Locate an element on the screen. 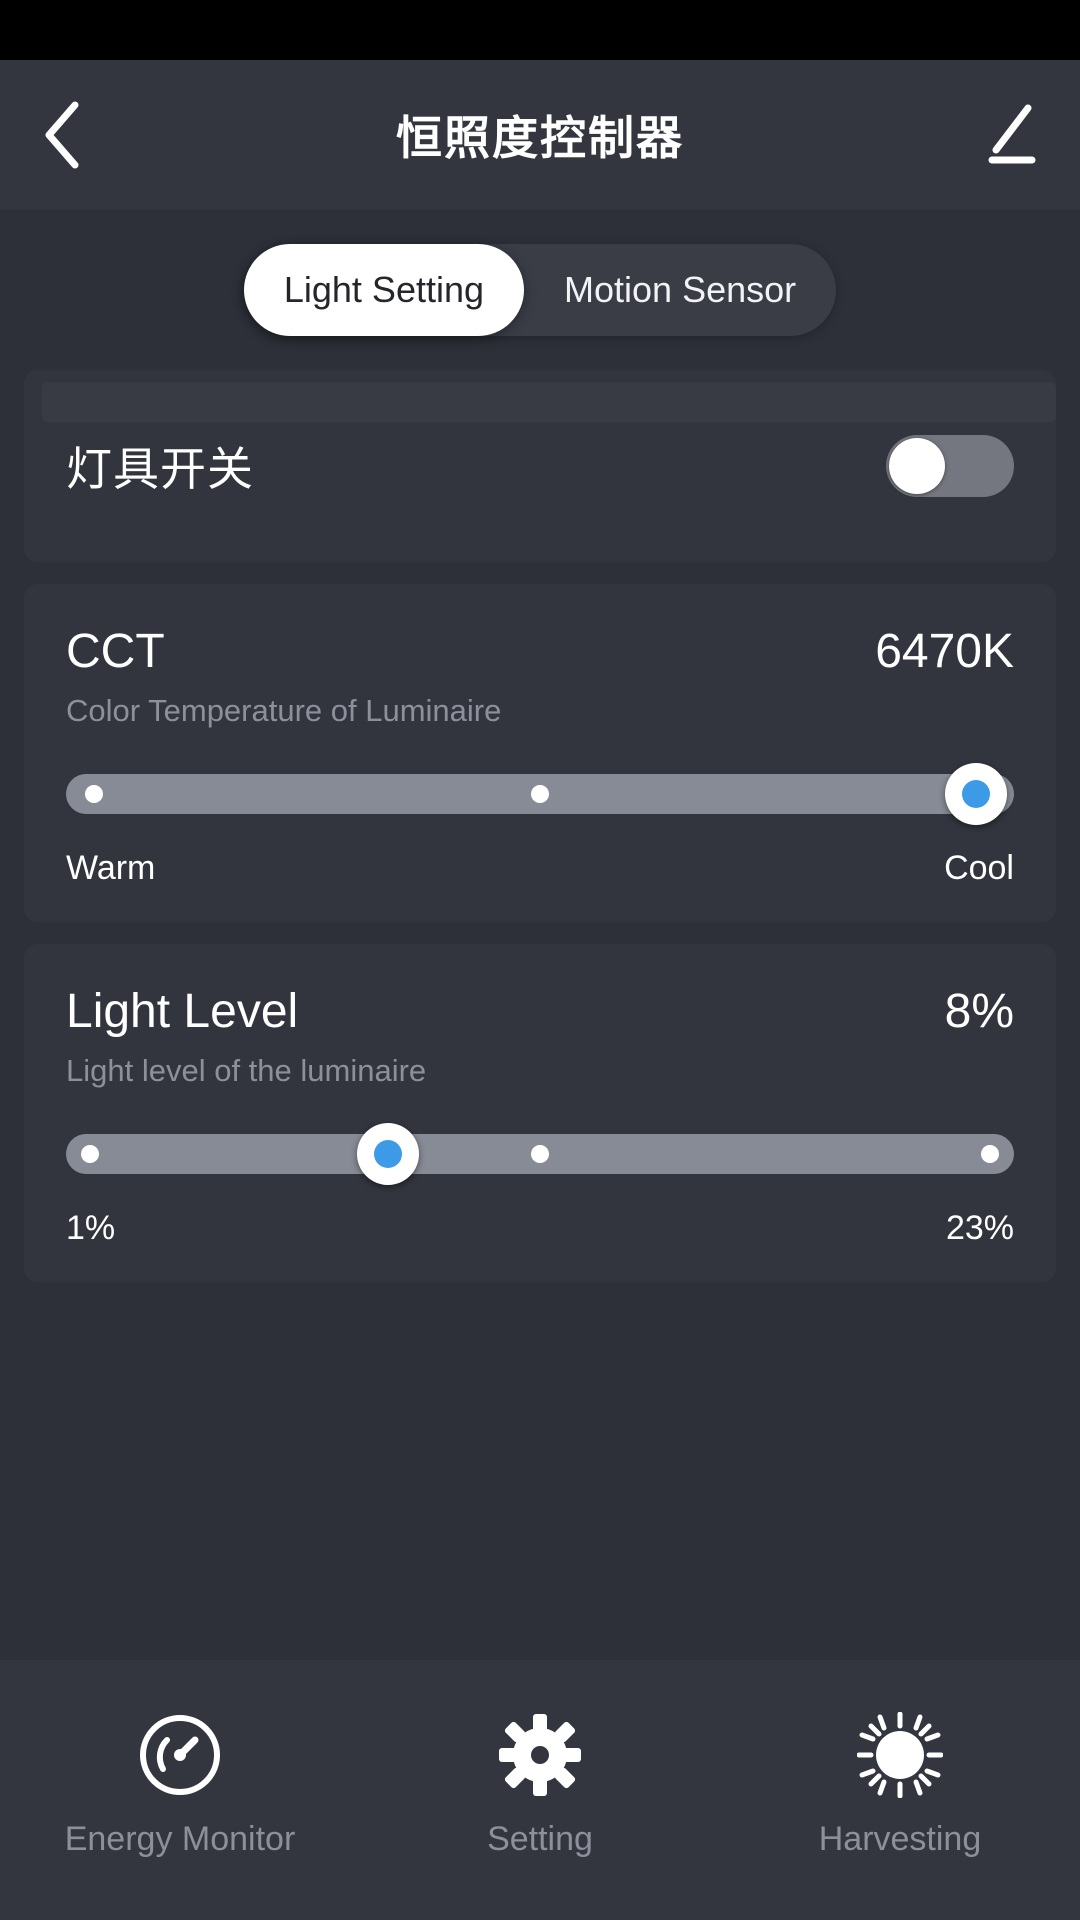  page-title: 恒照度控制器 is located at coordinates (540, 138).